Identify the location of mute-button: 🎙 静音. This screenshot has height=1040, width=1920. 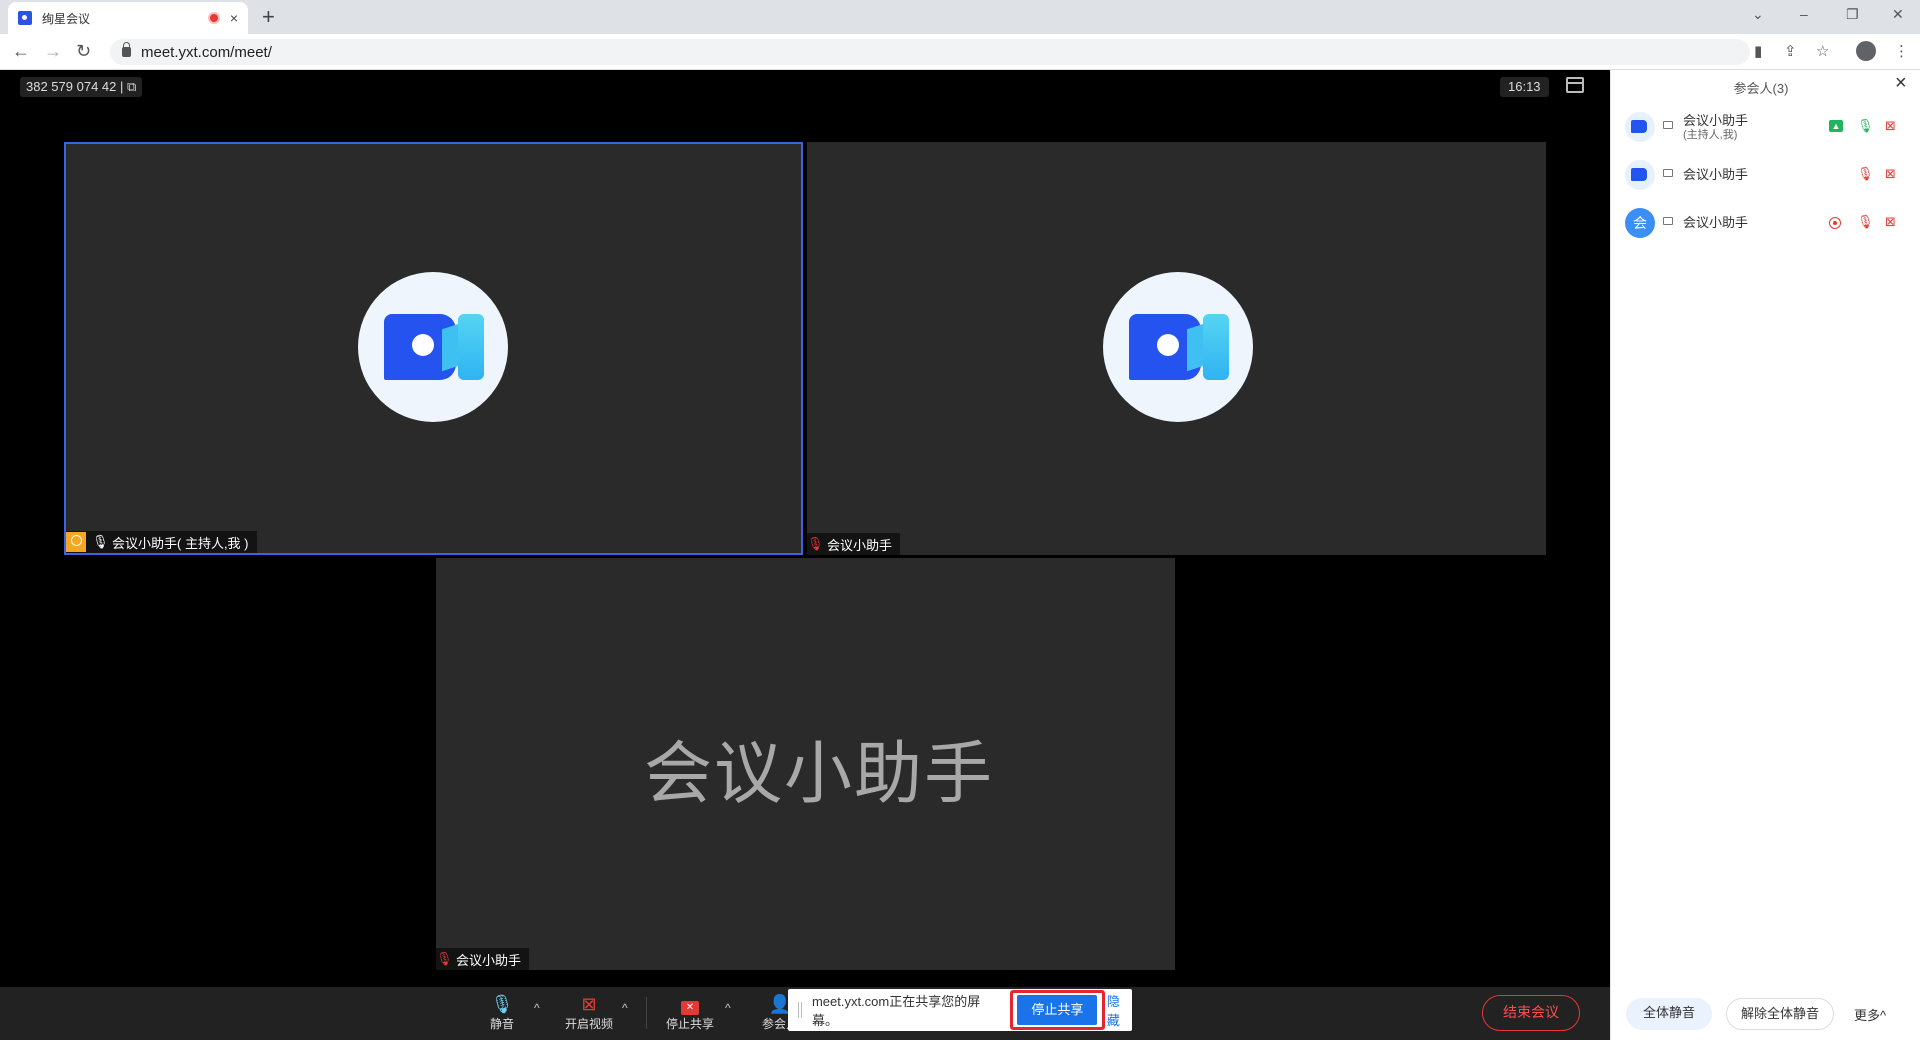
(502, 1012).